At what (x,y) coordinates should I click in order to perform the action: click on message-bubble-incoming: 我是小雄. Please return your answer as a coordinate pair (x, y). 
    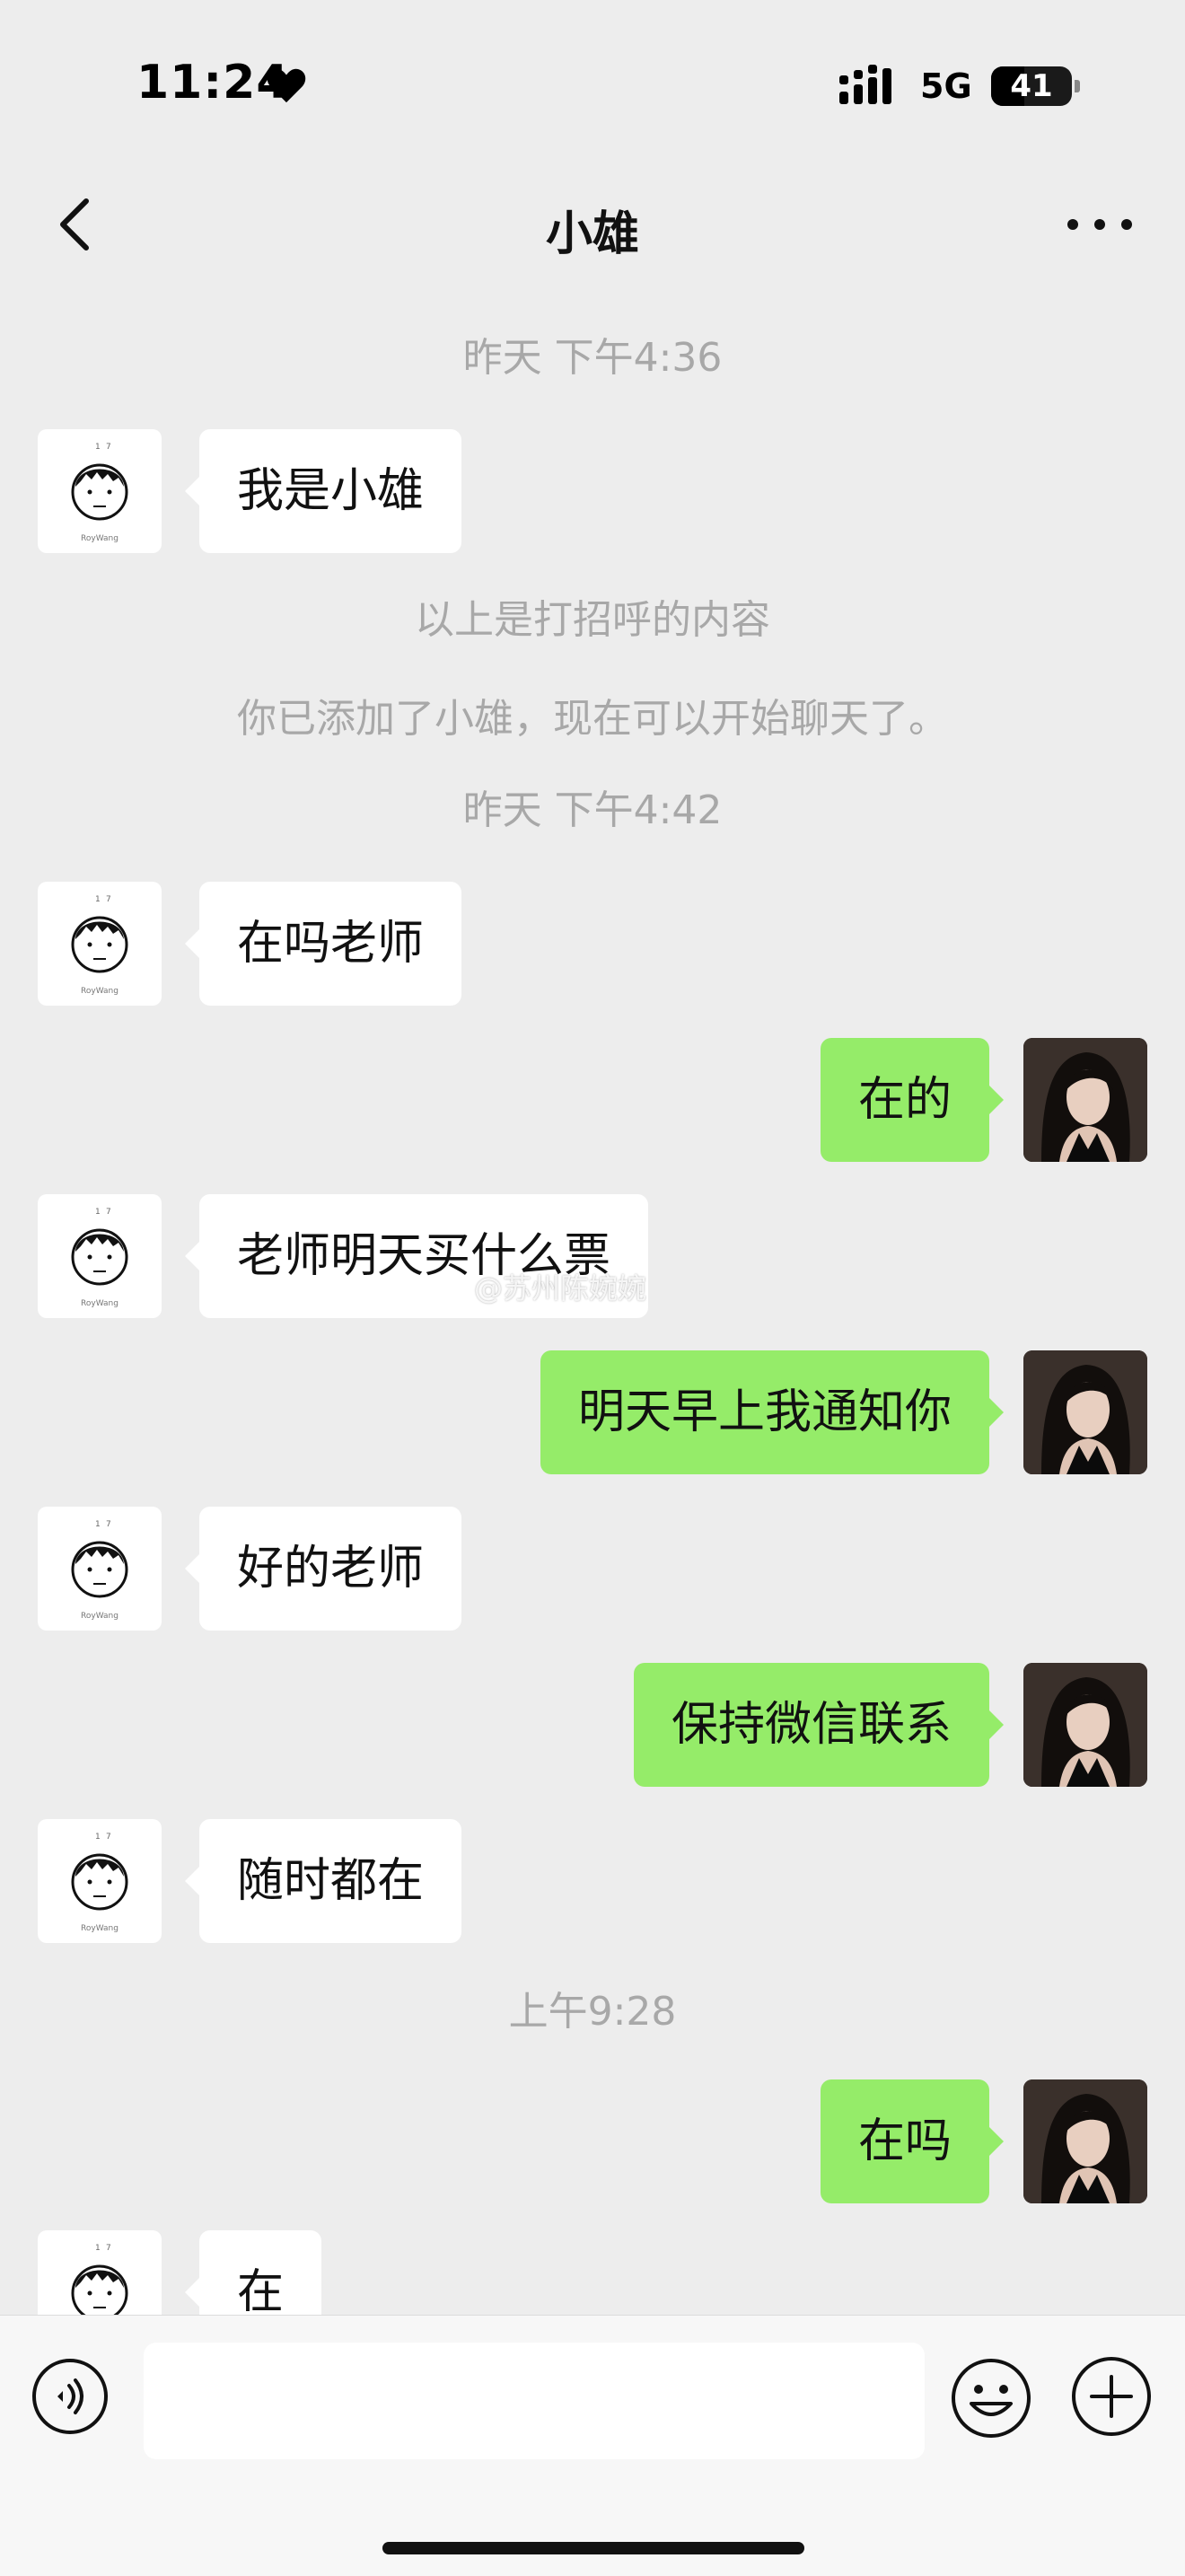
    Looking at the image, I should click on (323, 491).